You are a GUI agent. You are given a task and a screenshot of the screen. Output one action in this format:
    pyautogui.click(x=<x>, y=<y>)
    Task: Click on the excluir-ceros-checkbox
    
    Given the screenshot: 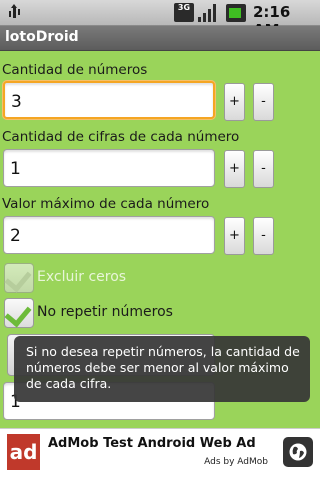 What is the action you would take?
    pyautogui.click(x=19, y=278)
    